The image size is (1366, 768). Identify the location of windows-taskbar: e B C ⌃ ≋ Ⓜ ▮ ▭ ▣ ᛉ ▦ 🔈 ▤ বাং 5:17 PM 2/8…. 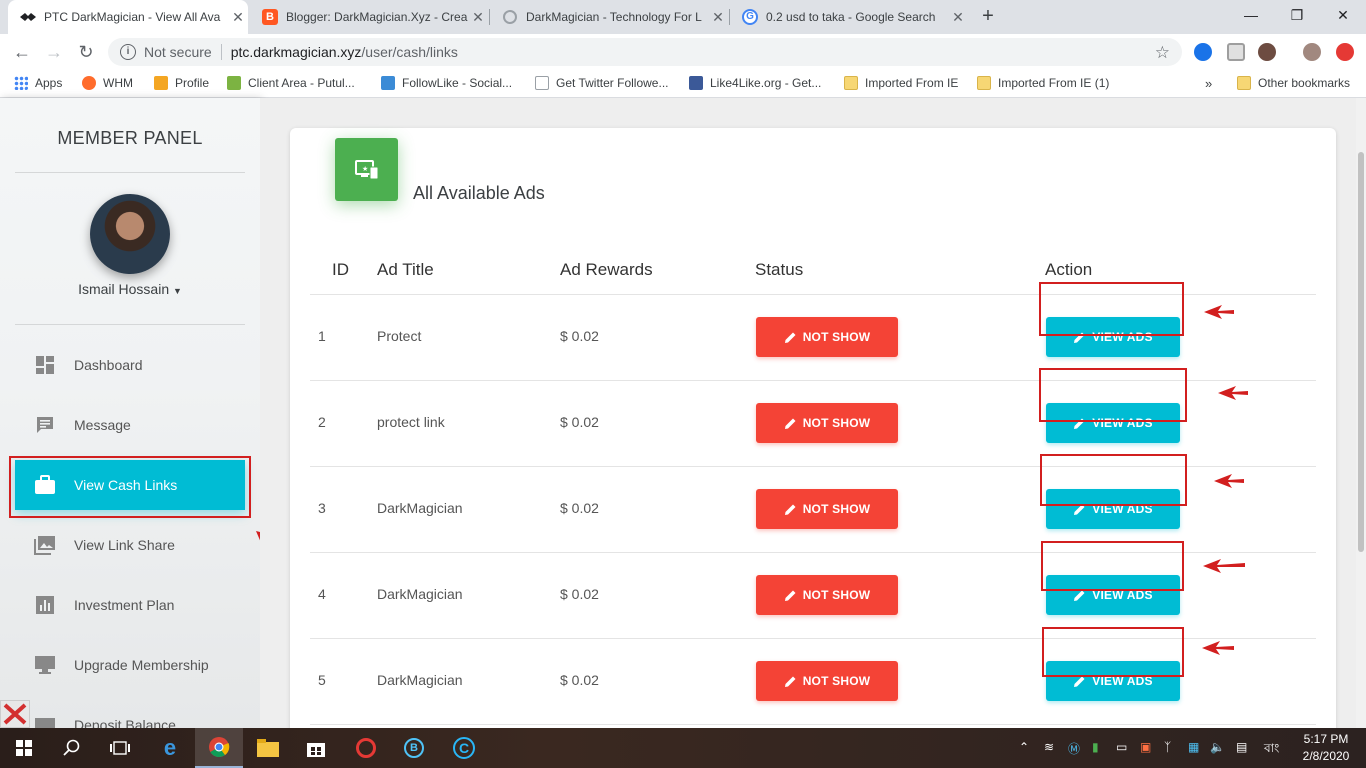
(683, 748).